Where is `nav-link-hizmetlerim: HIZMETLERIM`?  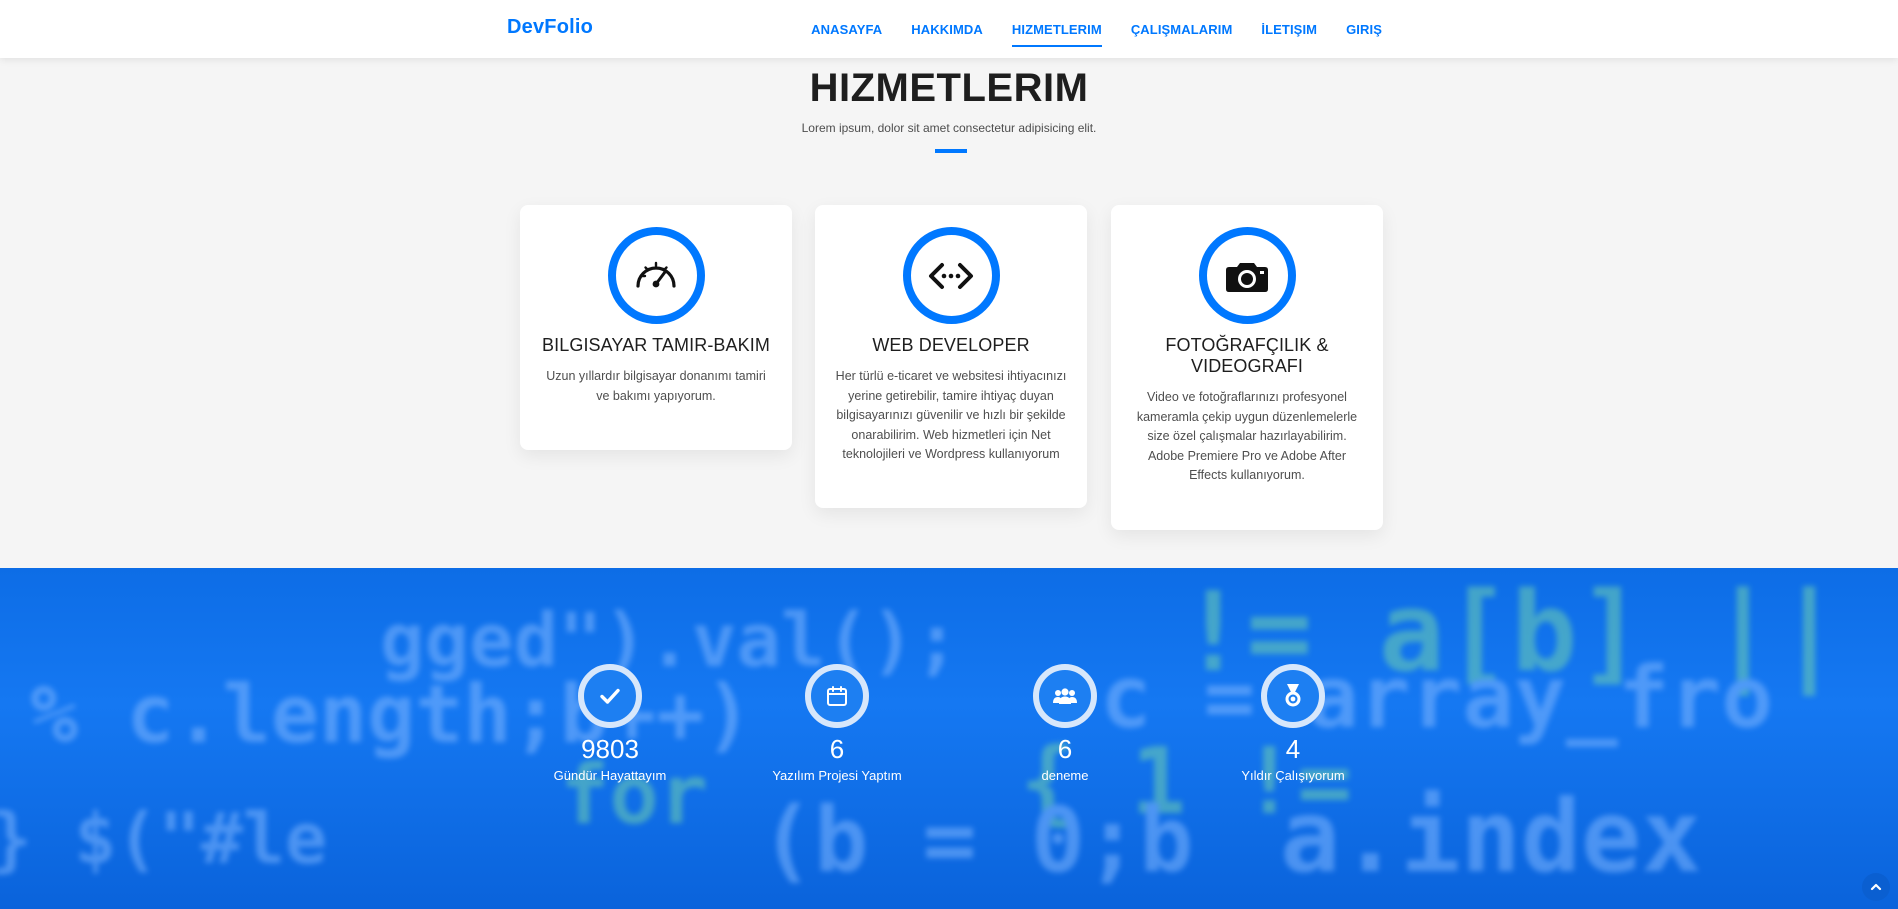
nav-link-hizmetlerim: HIZMETLERIM is located at coordinates (1056, 31).